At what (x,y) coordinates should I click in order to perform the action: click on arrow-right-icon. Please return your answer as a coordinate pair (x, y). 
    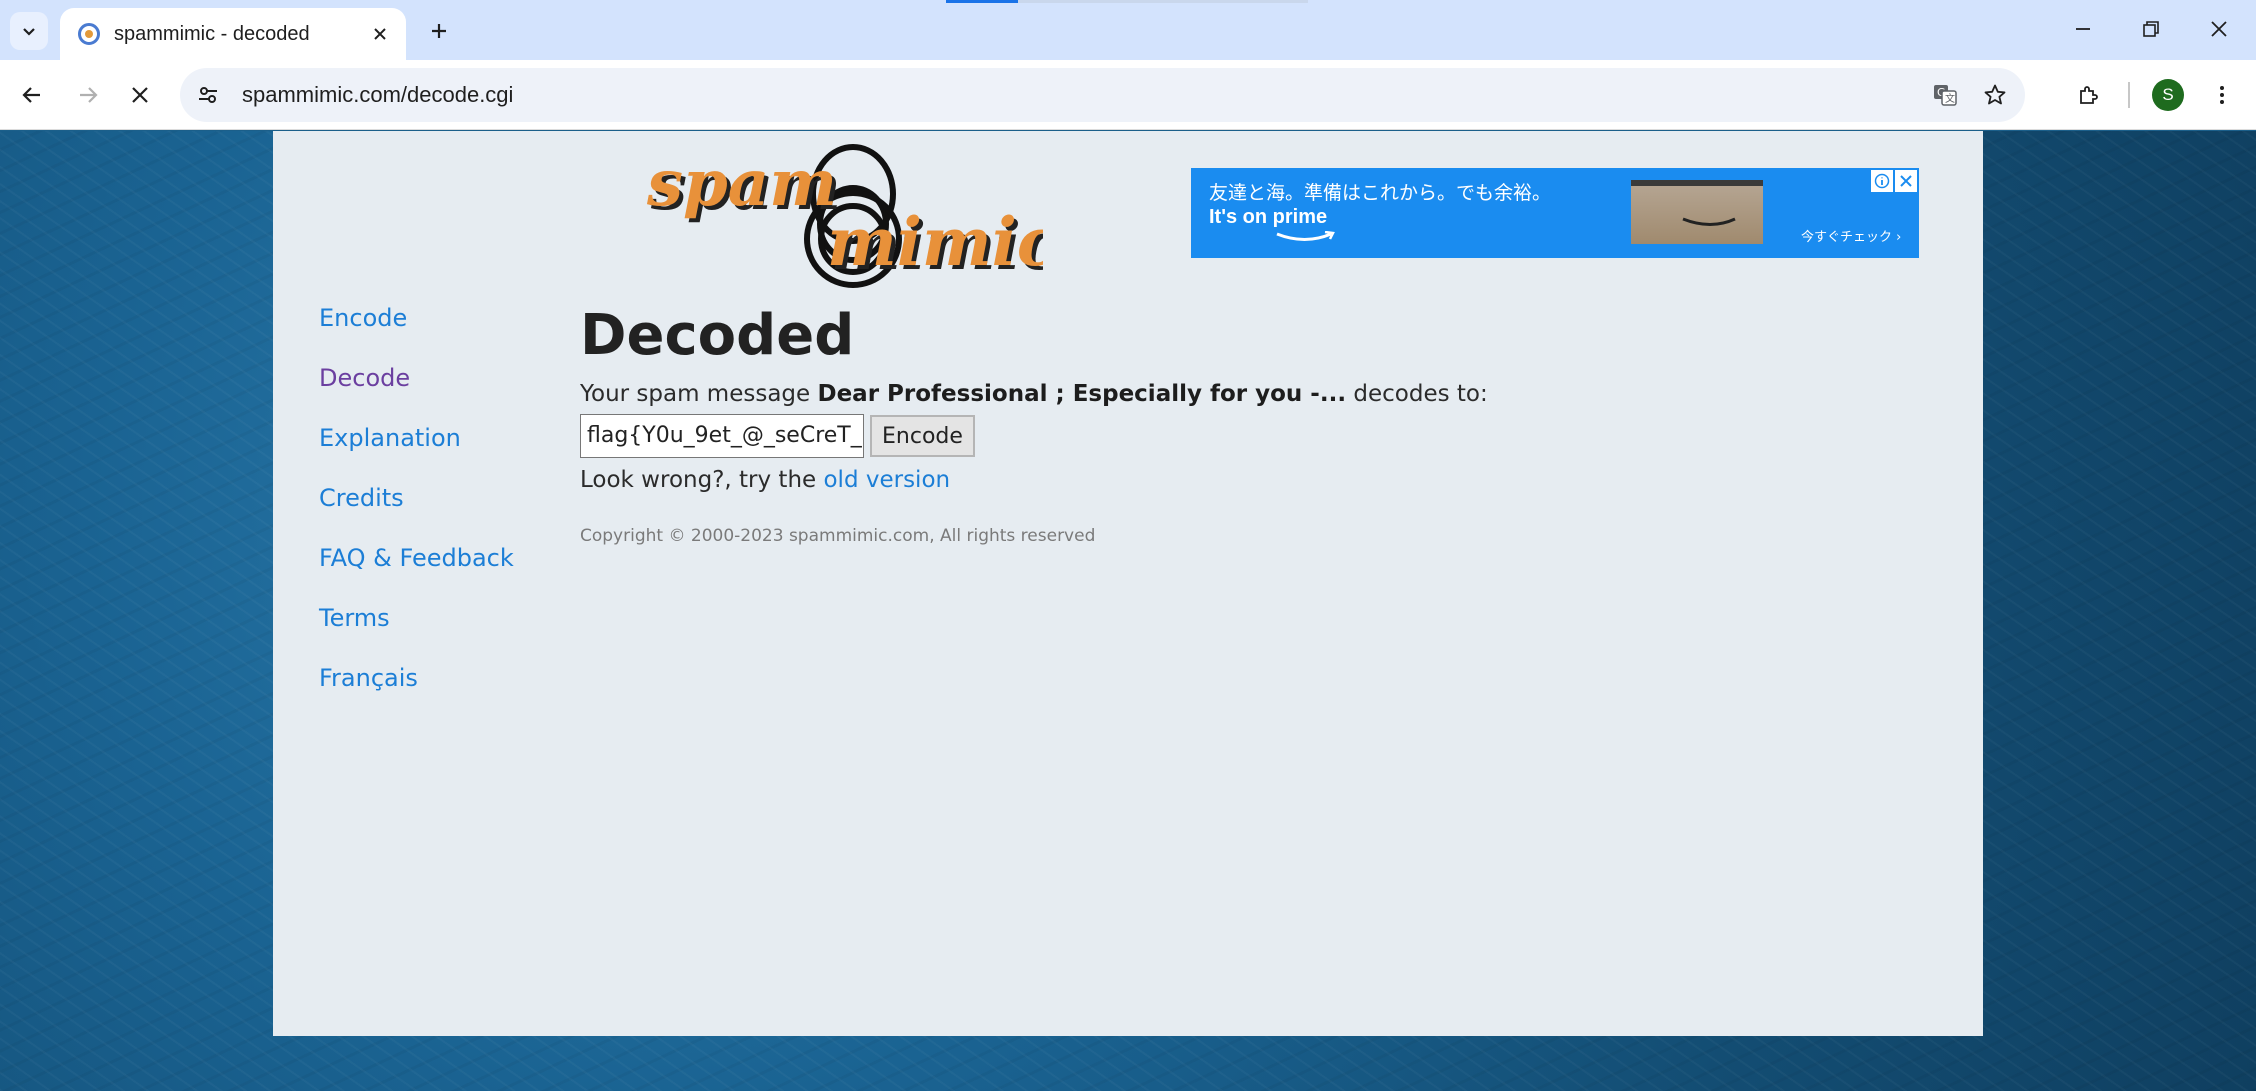
    Looking at the image, I should click on (89, 95).